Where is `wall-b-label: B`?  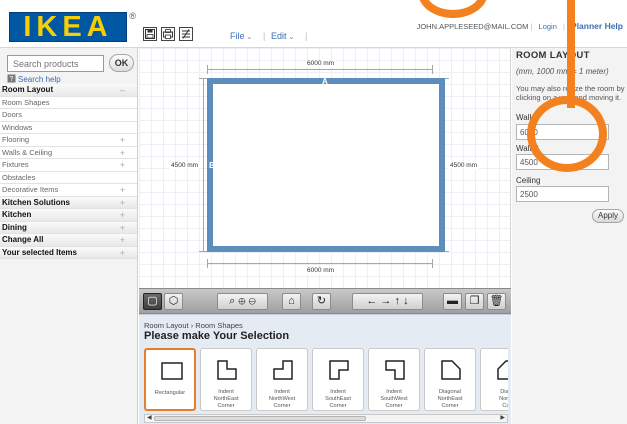 wall-b-label: B is located at coordinates (212, 165).